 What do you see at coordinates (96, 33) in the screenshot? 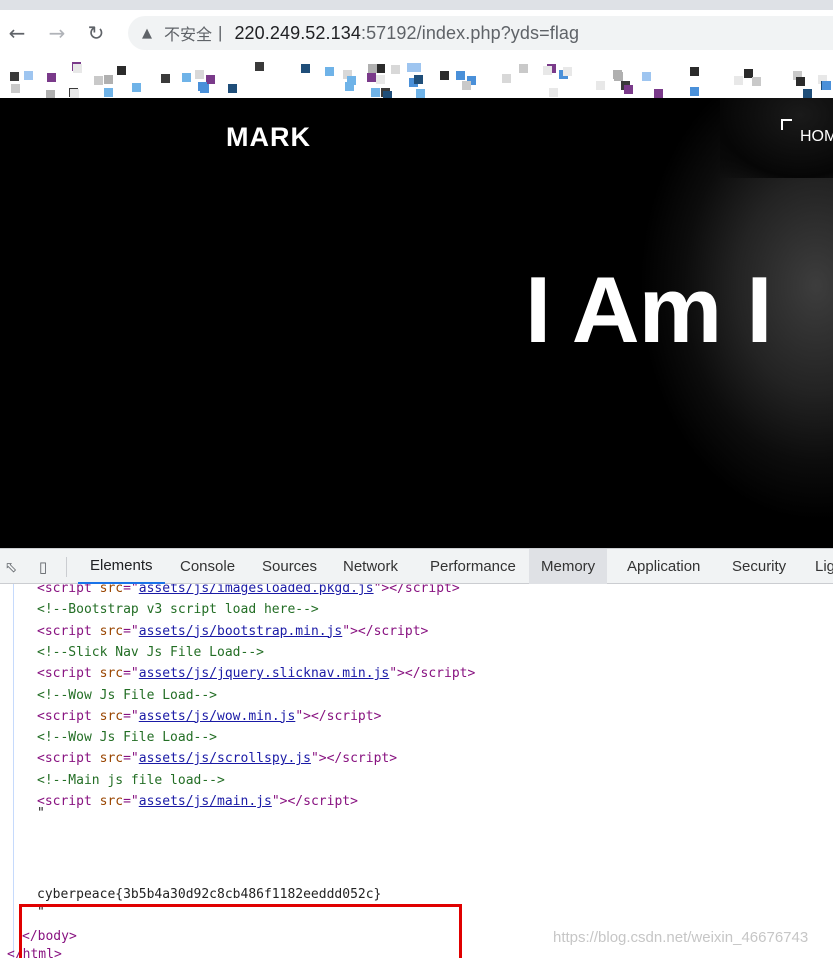
I see `reload-icon: ↻` at bounding box center [96, 33].